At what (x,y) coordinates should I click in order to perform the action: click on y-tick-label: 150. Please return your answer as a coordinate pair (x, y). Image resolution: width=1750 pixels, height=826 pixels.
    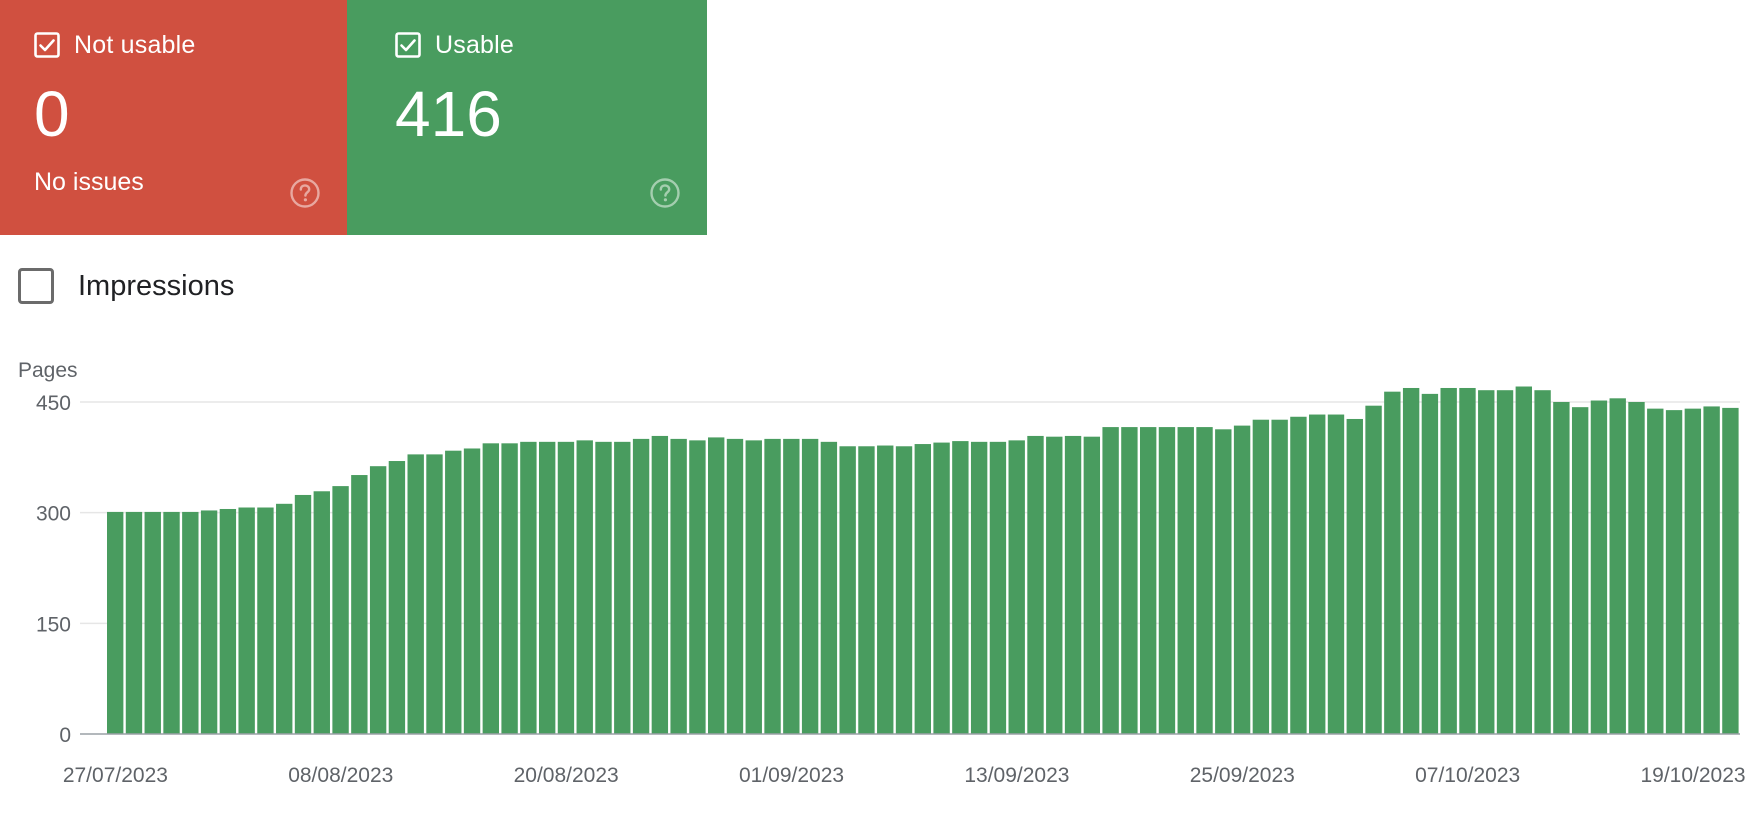
    Looking at the image, I should click on (53, 624).